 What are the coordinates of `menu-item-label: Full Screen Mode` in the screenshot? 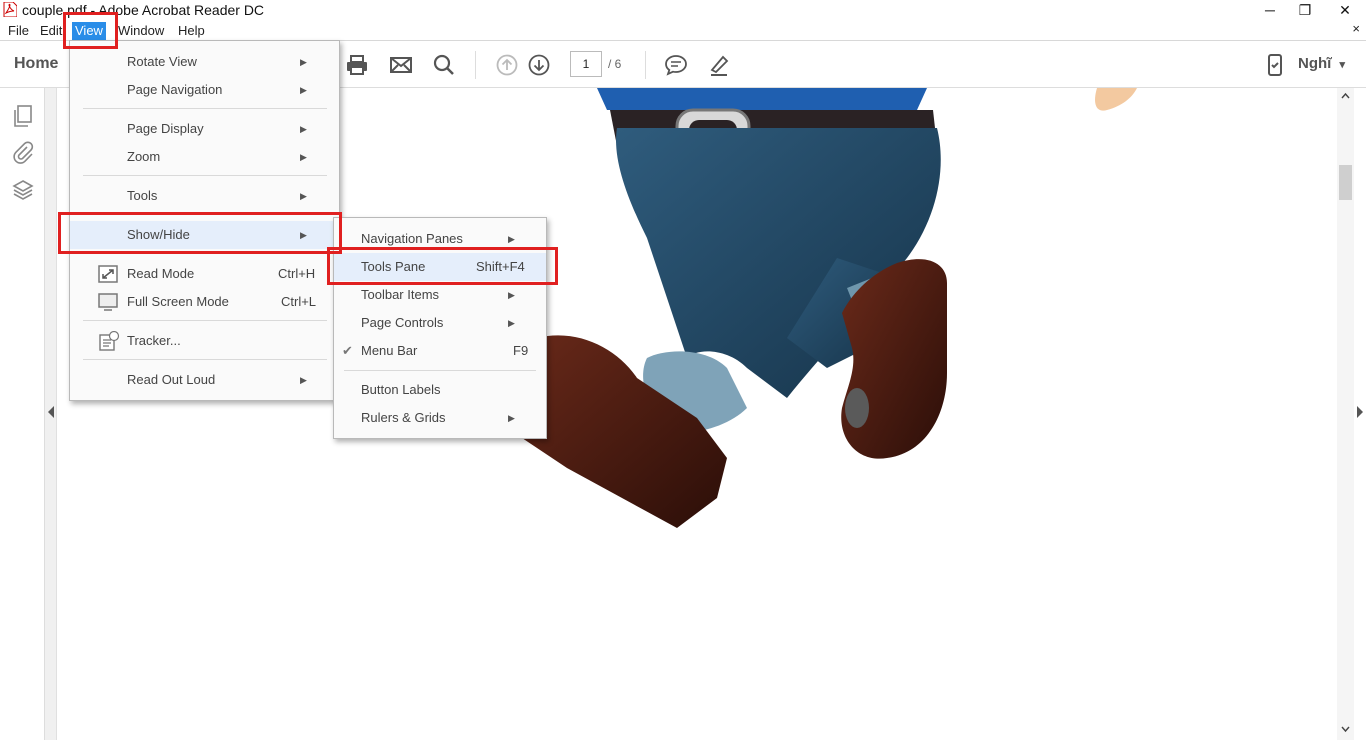 It's located at (178, 301).